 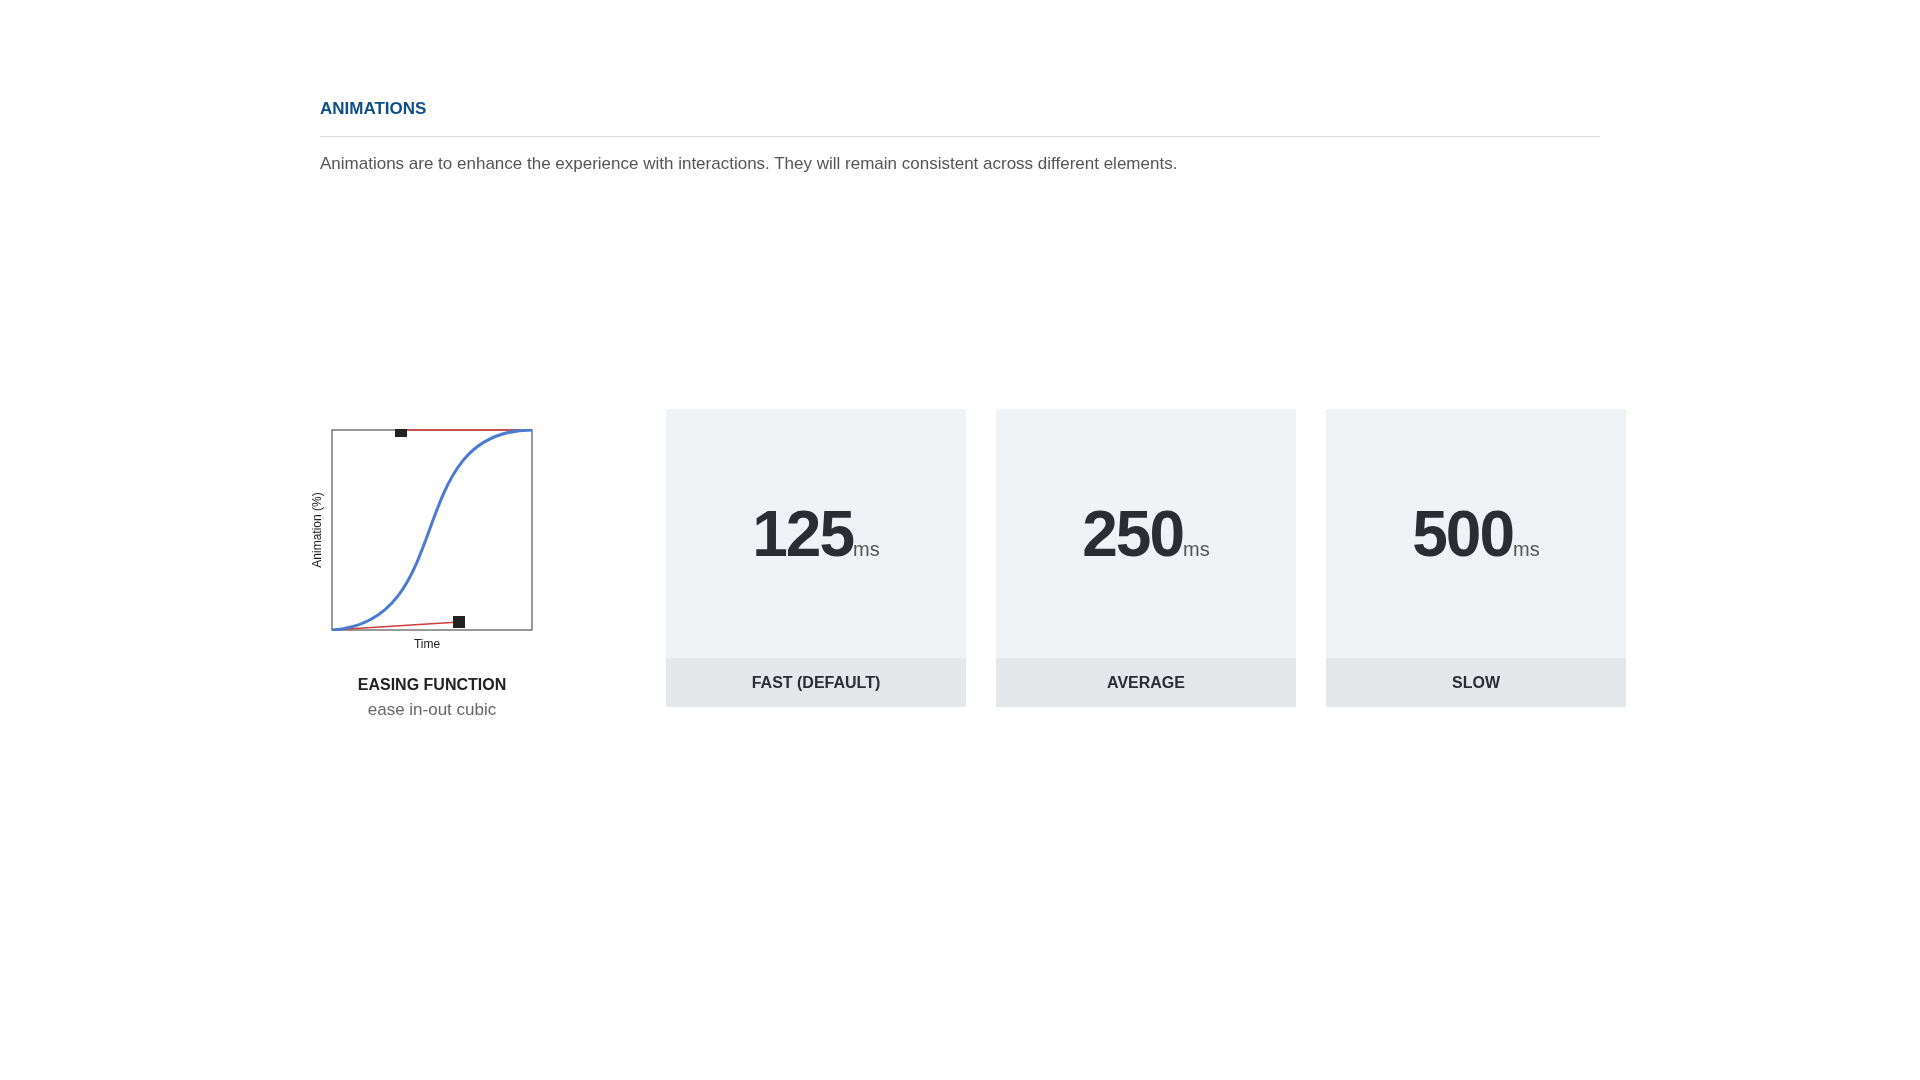 I want to click on easing-subtitle: ease in-out cubic, so click(x=432, y=710).